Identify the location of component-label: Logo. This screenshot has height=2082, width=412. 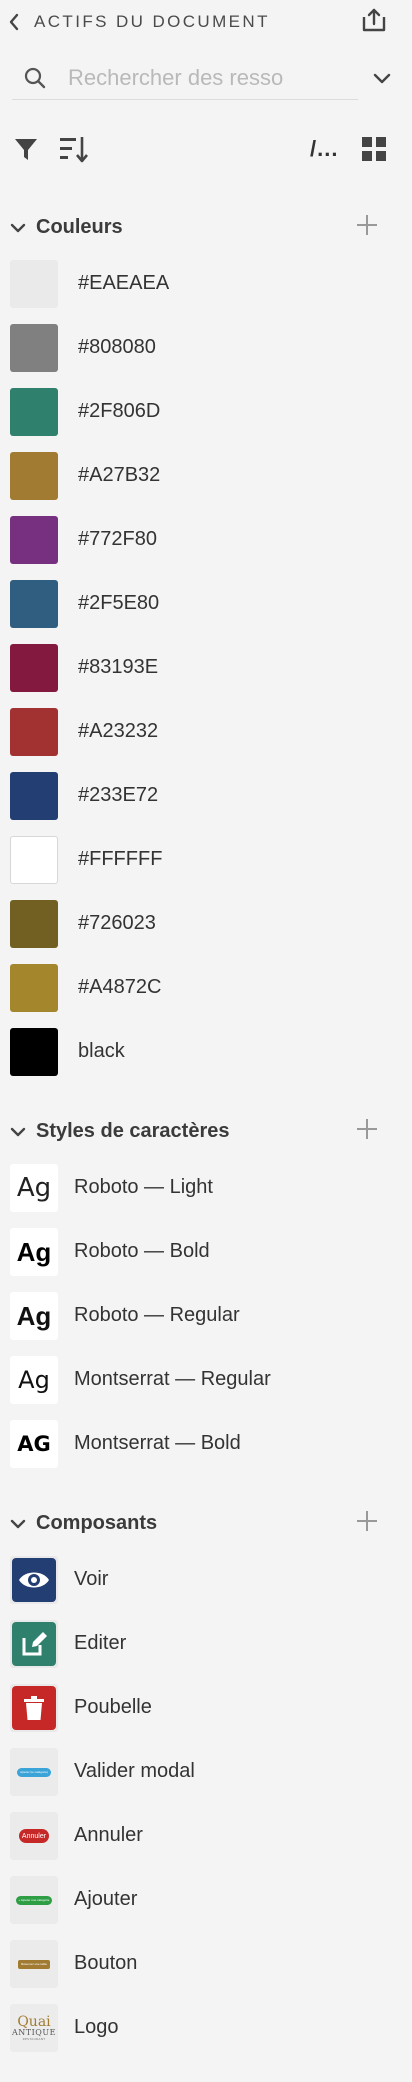
(96, 2027).